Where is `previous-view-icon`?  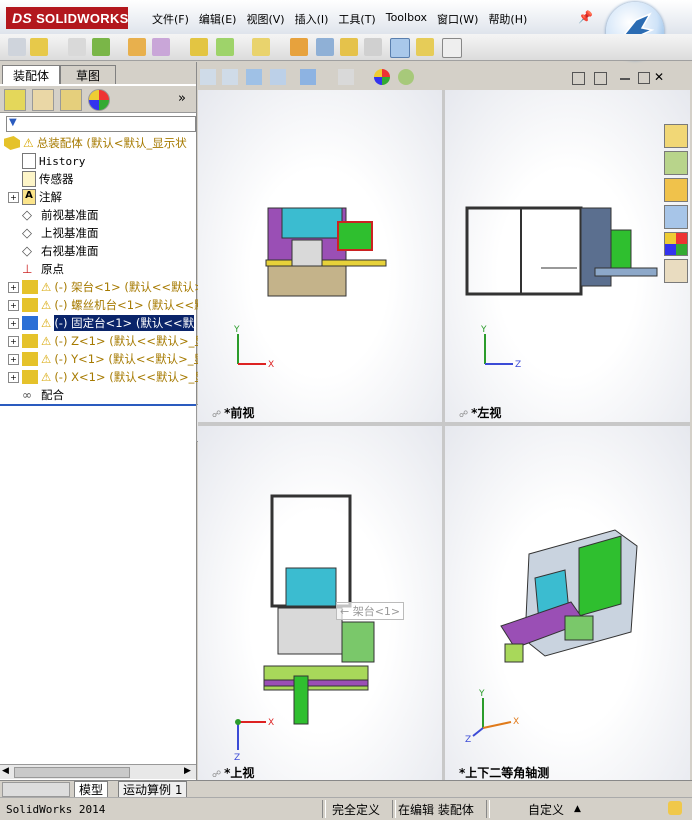
previous-view-icon is located at coordinates (254, 77).